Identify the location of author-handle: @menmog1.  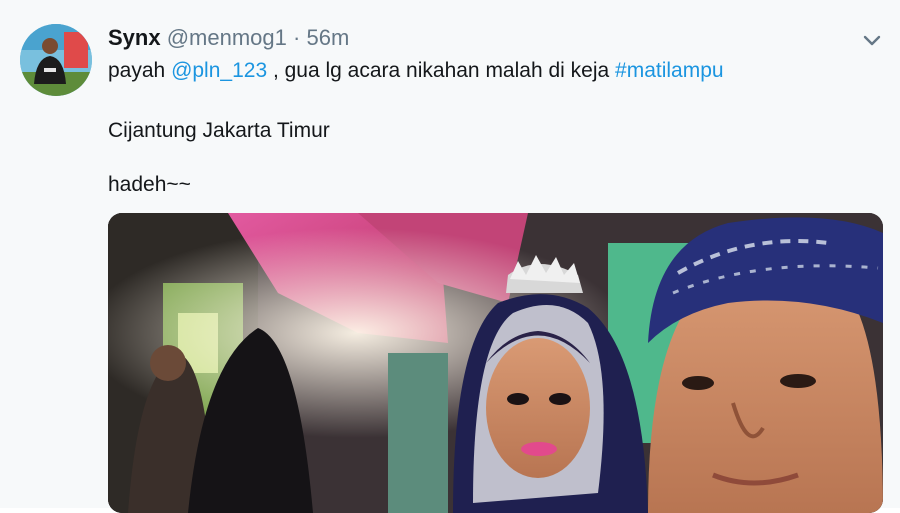
(227, 37).